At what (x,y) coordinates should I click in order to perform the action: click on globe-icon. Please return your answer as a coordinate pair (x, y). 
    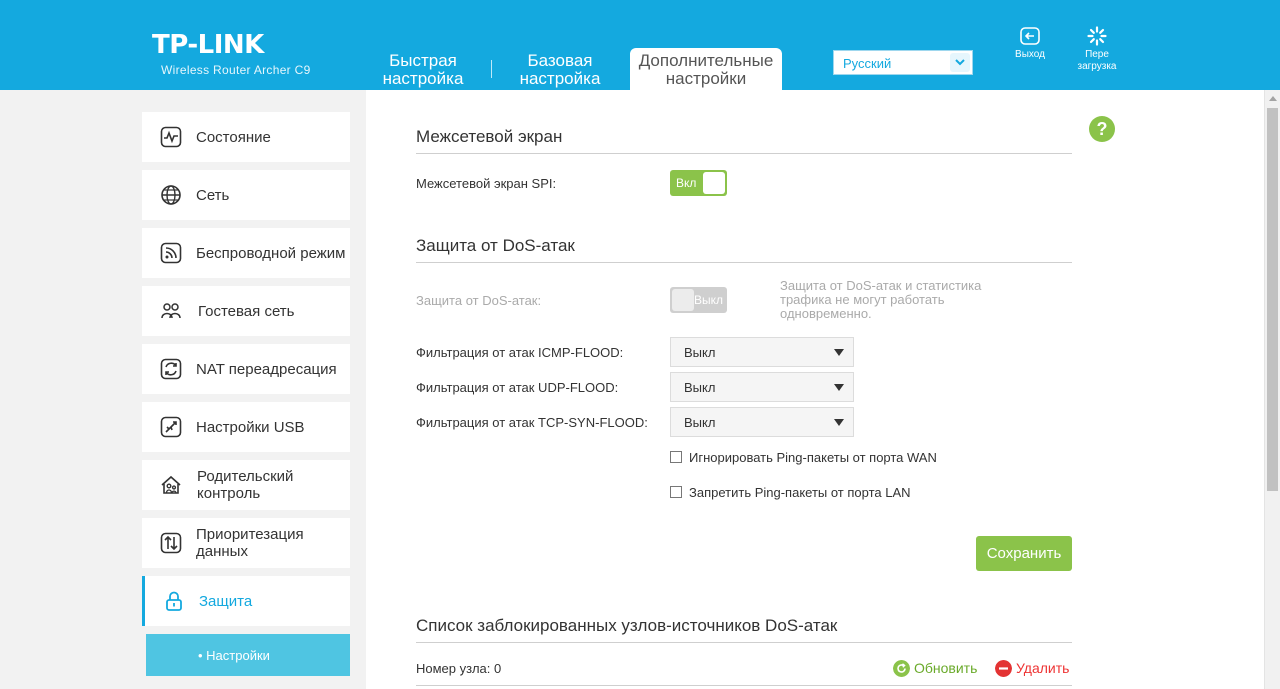
    Looking at the image, I should click on (171, 195).